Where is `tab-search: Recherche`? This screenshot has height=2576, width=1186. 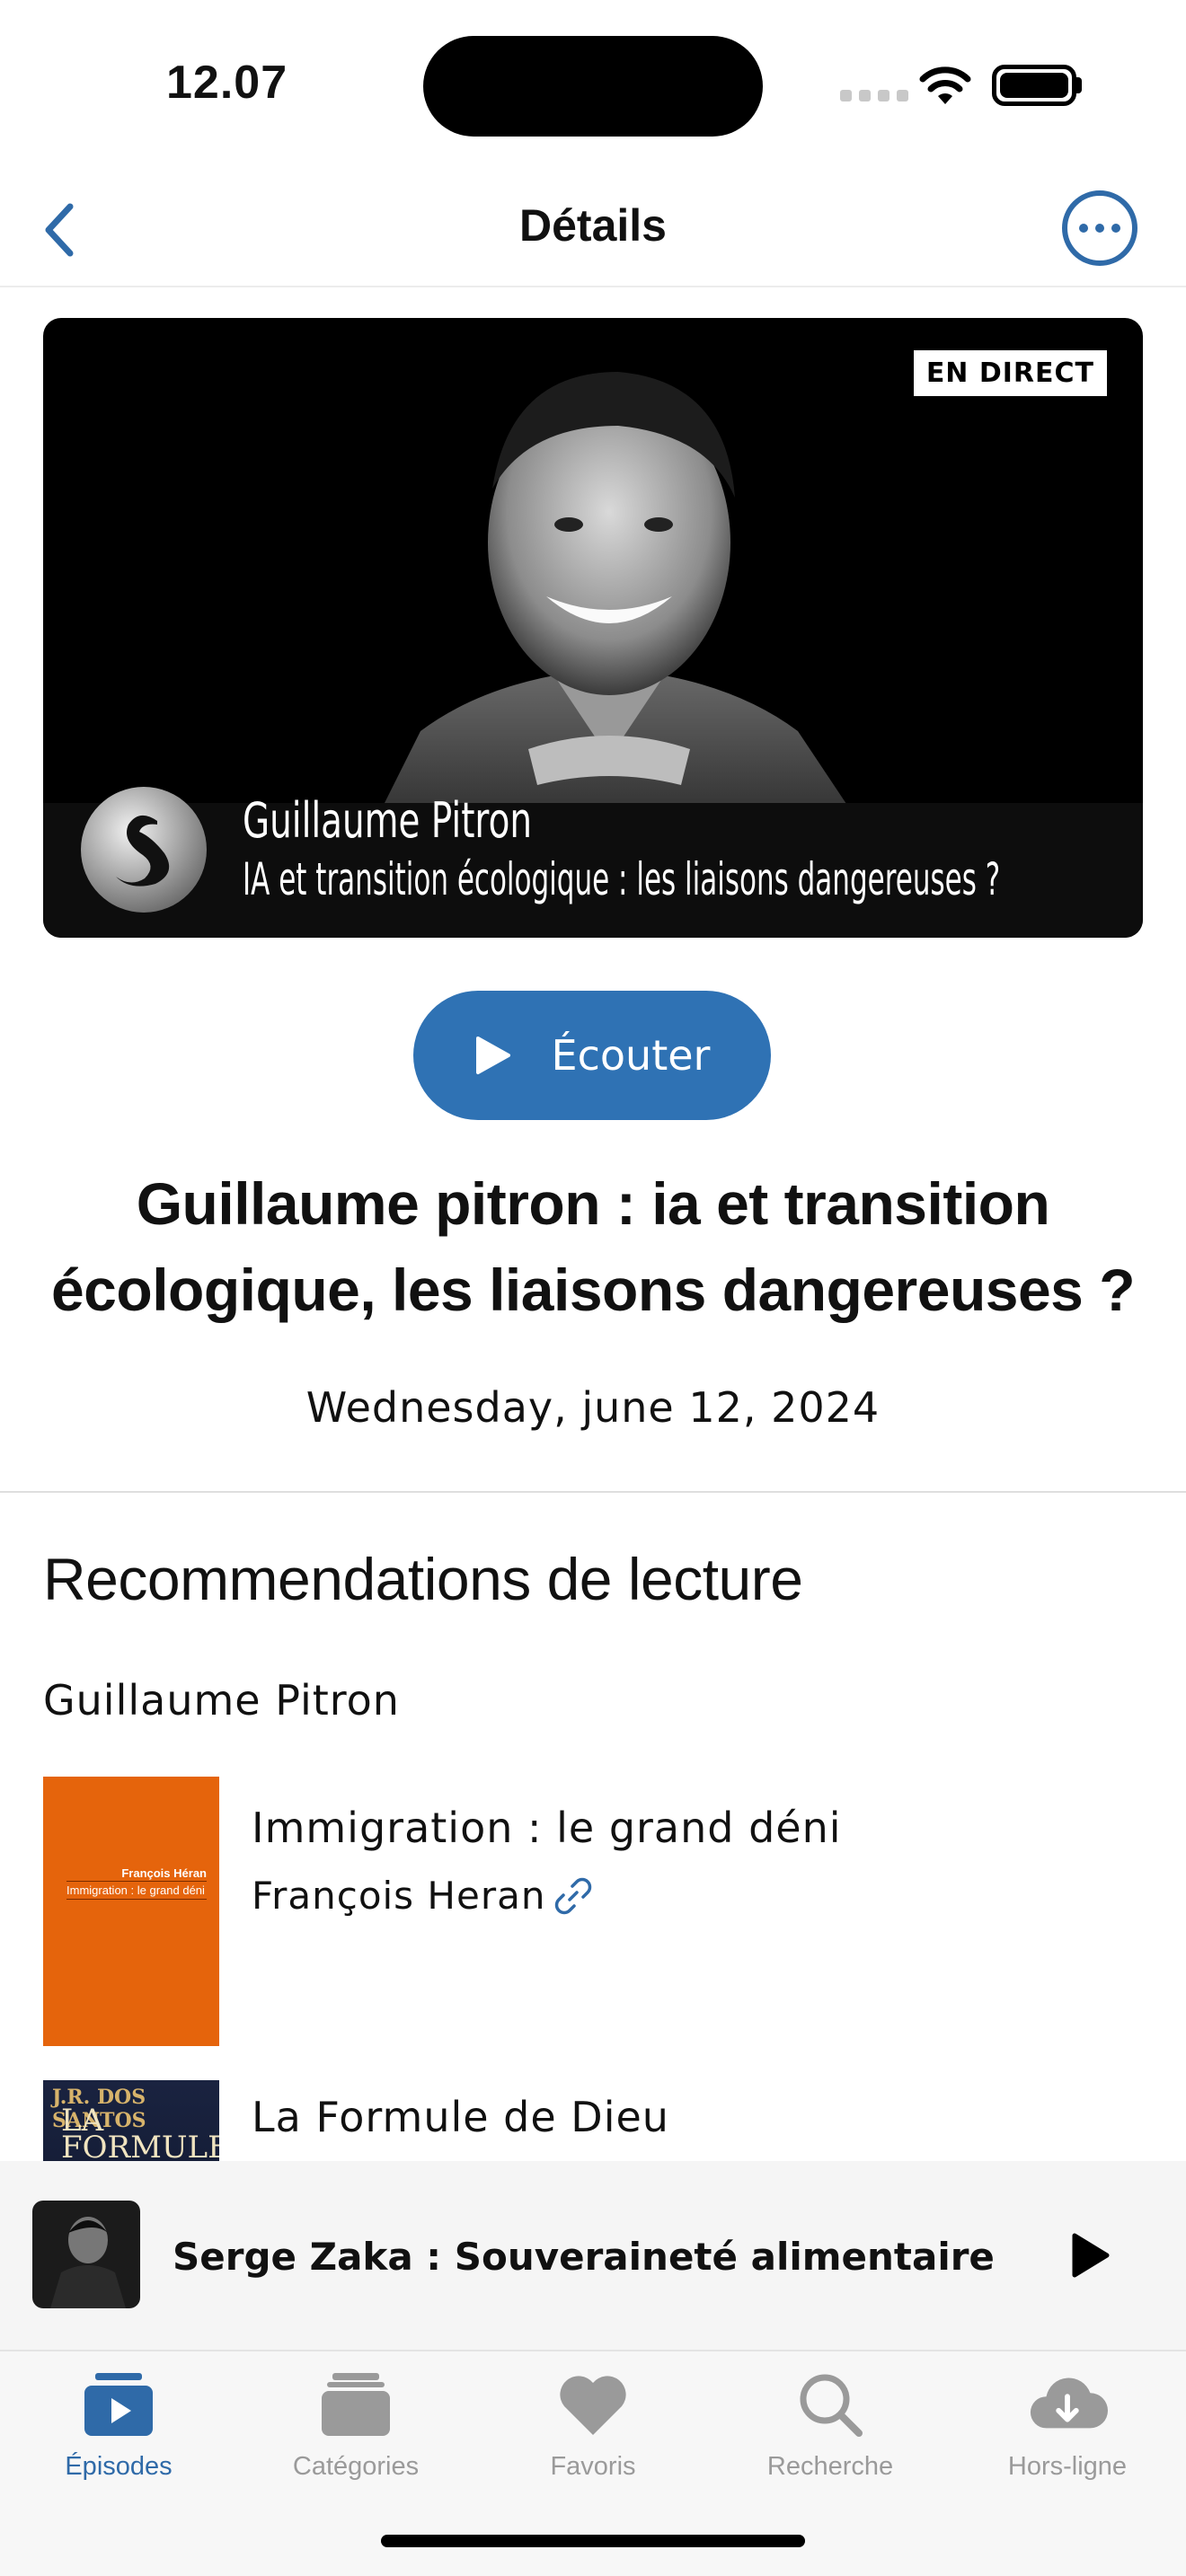
tab-search: Recherche is located at coordinates (830, 2431).